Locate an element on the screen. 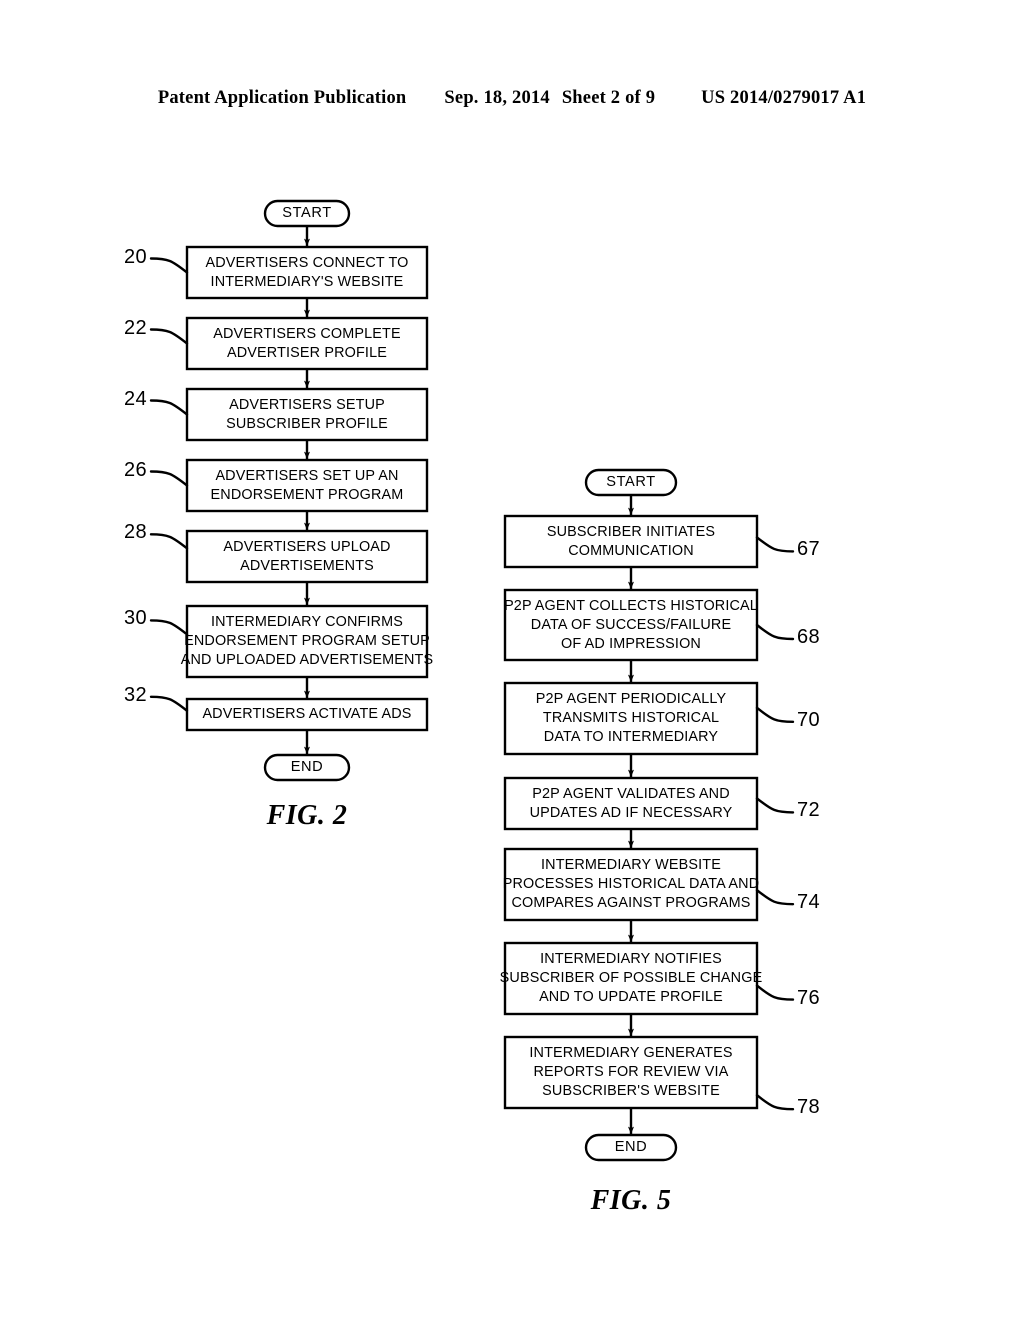 The width and height of the screenshot is (1024, 1320). fig2-start-label: START is located at coordinates (307, 213).